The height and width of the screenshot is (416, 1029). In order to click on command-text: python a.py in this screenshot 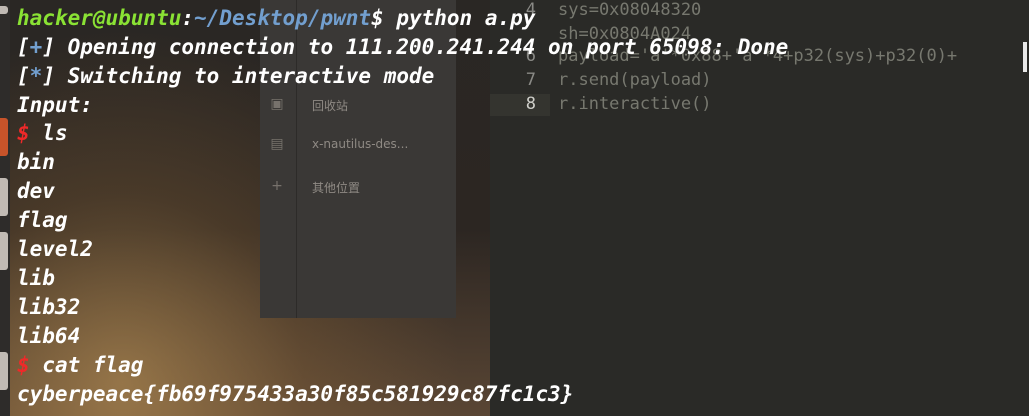, I will do `click(459, 18)`.